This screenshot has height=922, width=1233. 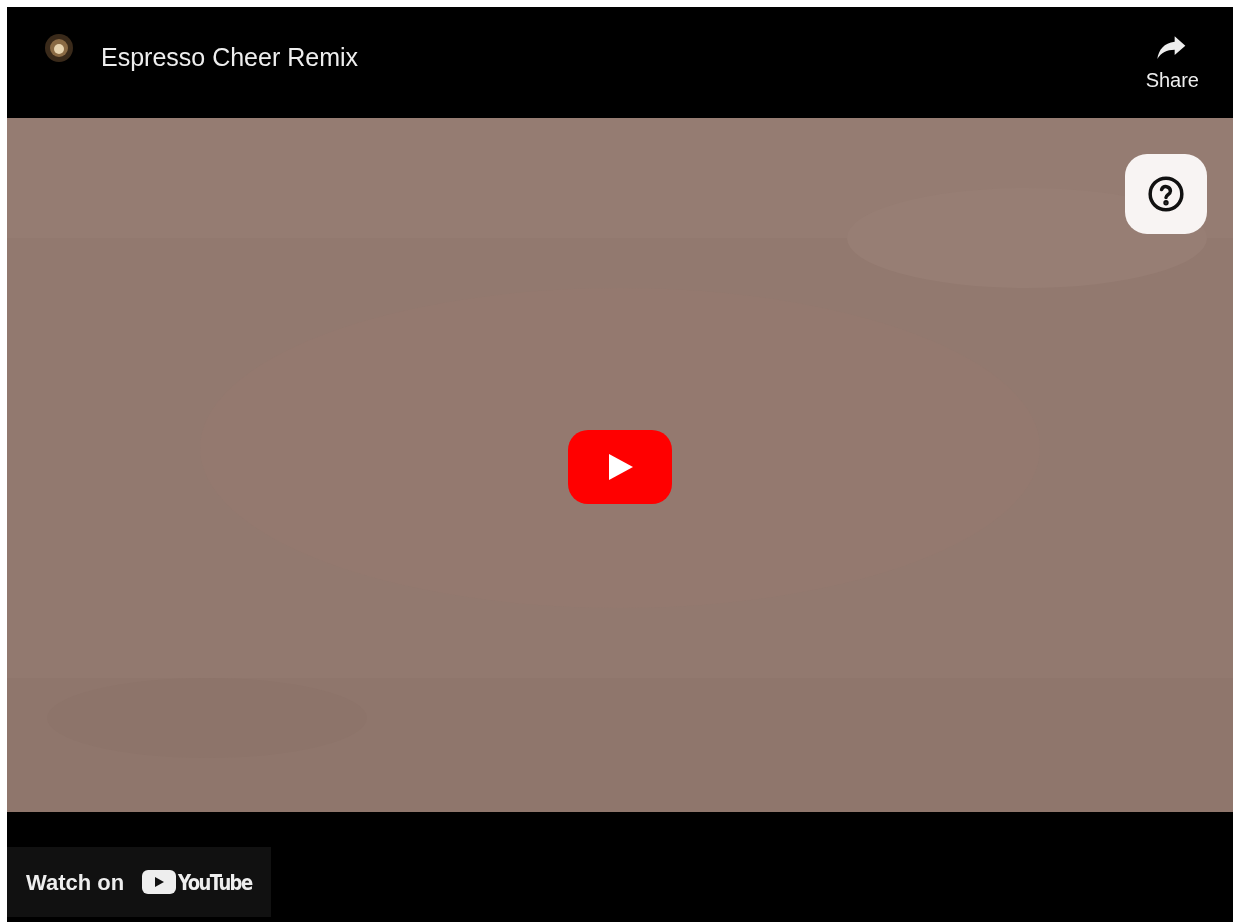 I want to click on share-button: Share, so click(x=1172, y=63).